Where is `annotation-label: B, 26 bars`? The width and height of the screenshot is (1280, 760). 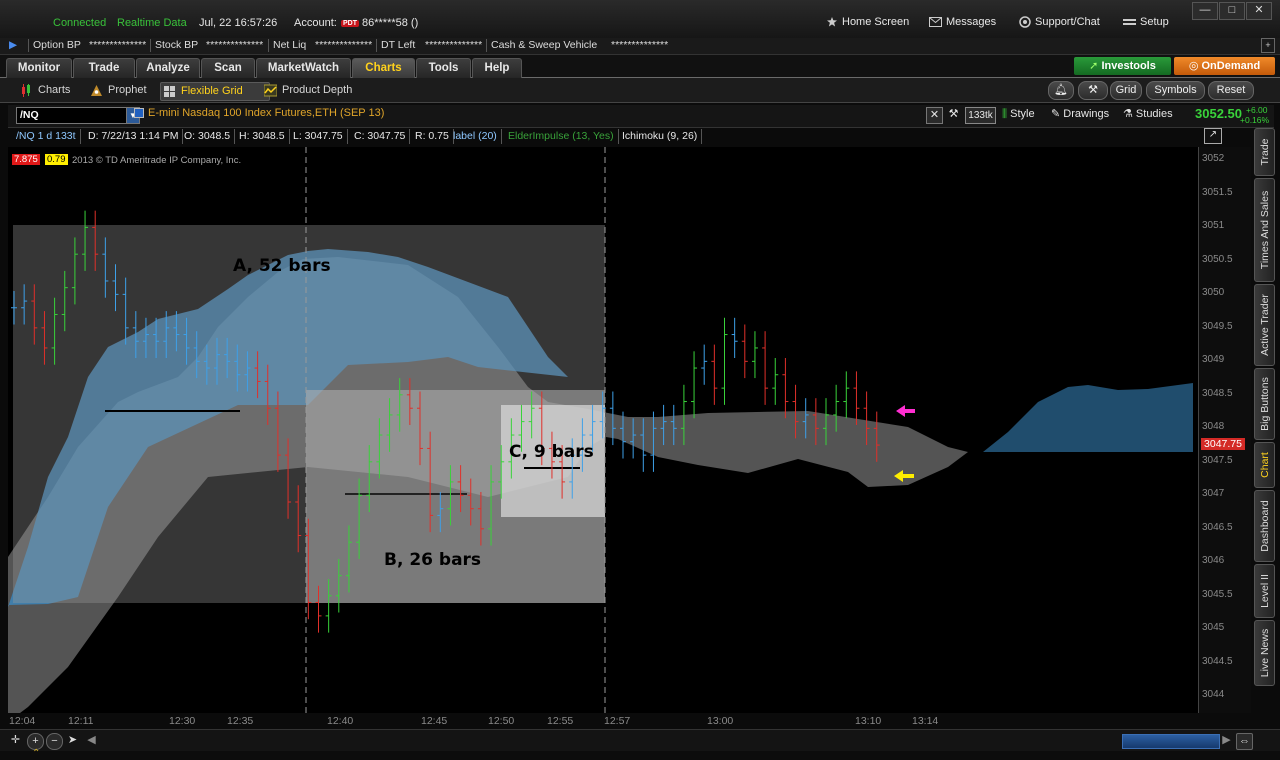 annotation-label: B, 26 bars is located at coordinates (432, 560).